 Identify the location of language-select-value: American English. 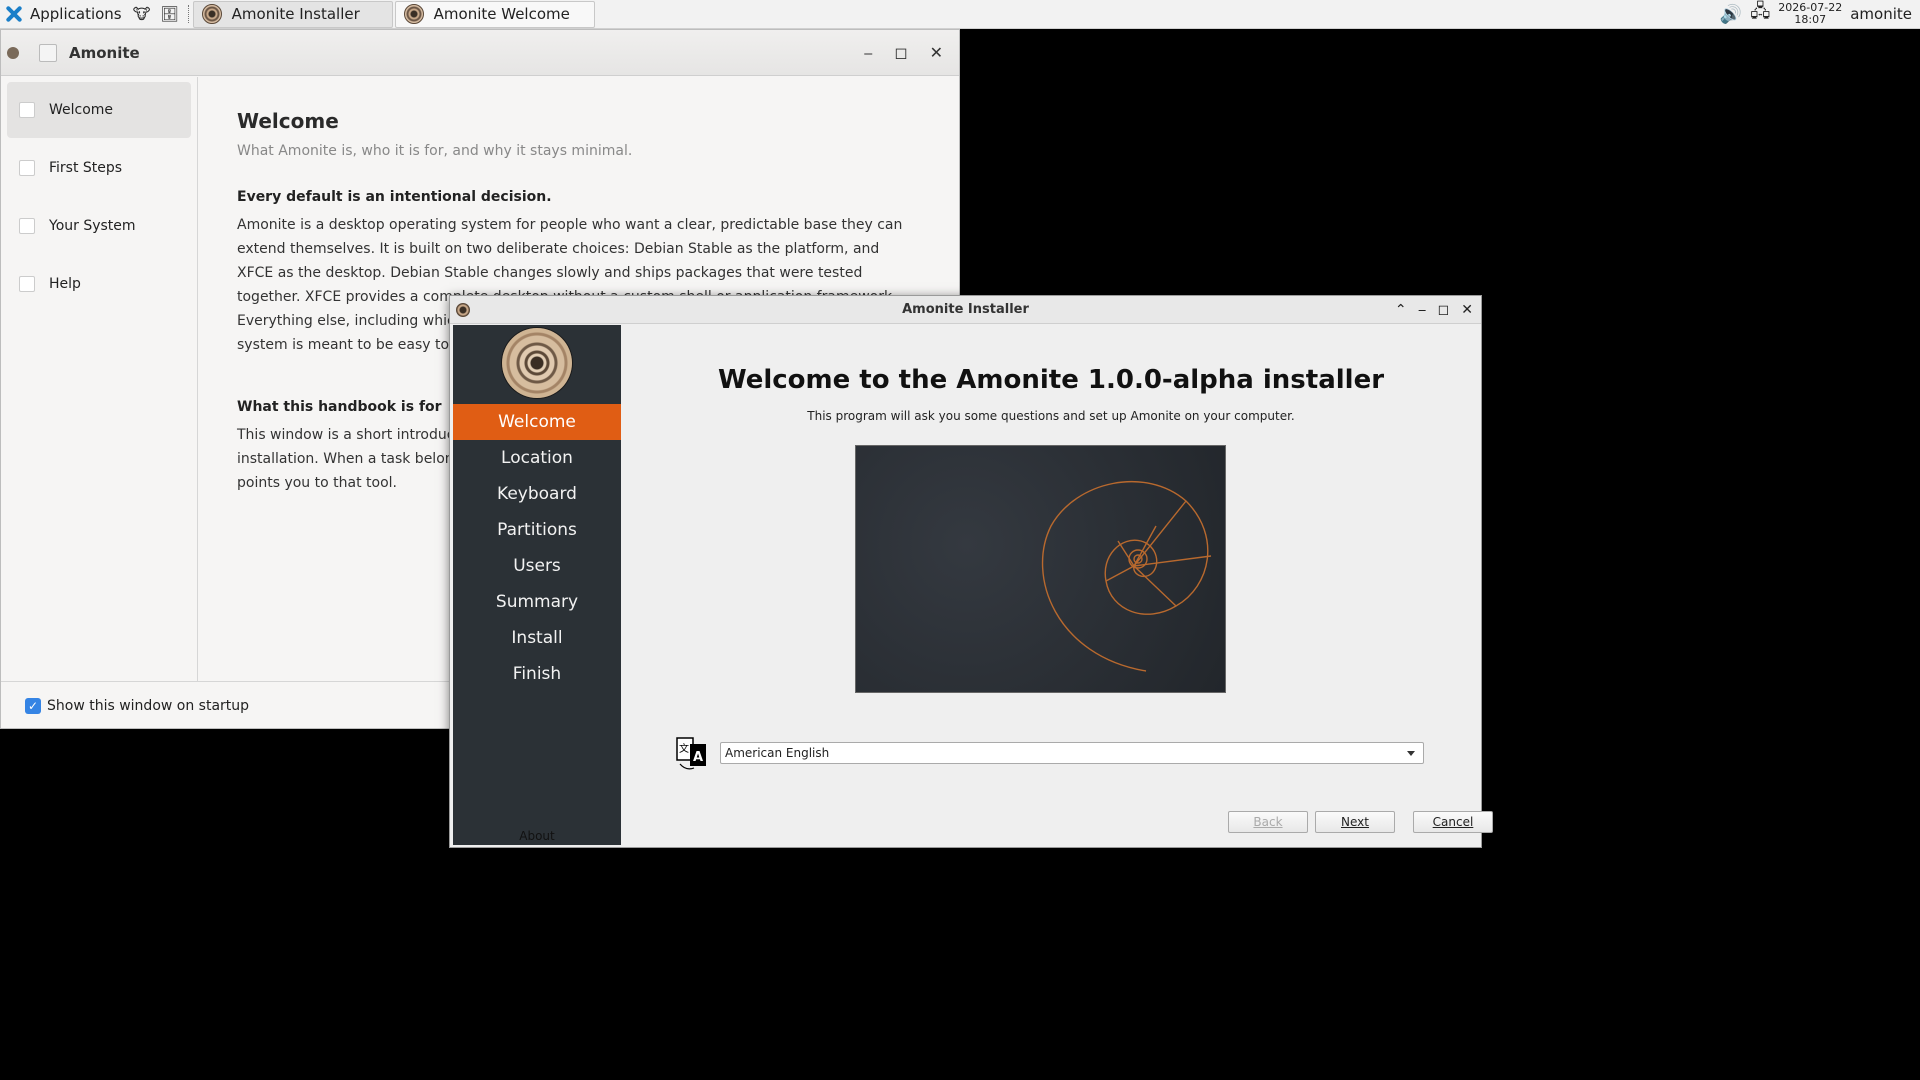
(777, 753).